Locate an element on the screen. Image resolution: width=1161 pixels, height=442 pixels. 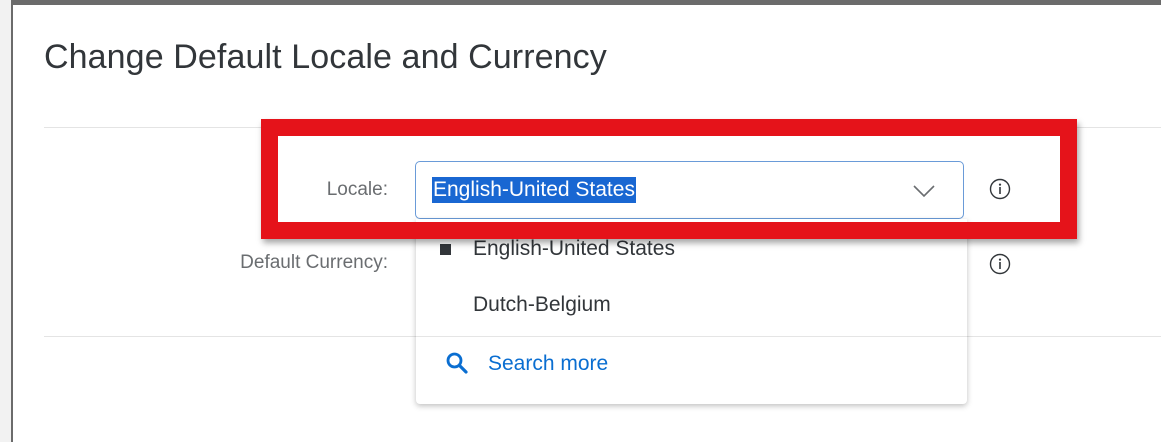
dialog-title: Change Default Locale and Currency is located at coordinates (325, 57).